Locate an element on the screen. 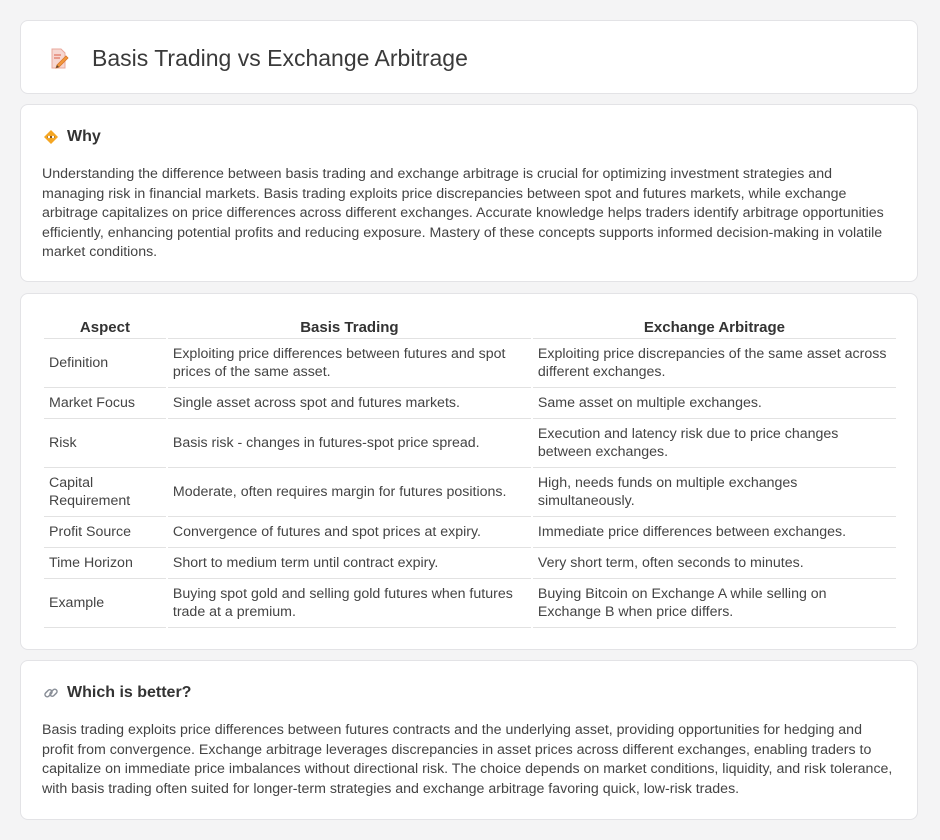  row-aspect: Time Horizon is located at coordinates (105, 563).